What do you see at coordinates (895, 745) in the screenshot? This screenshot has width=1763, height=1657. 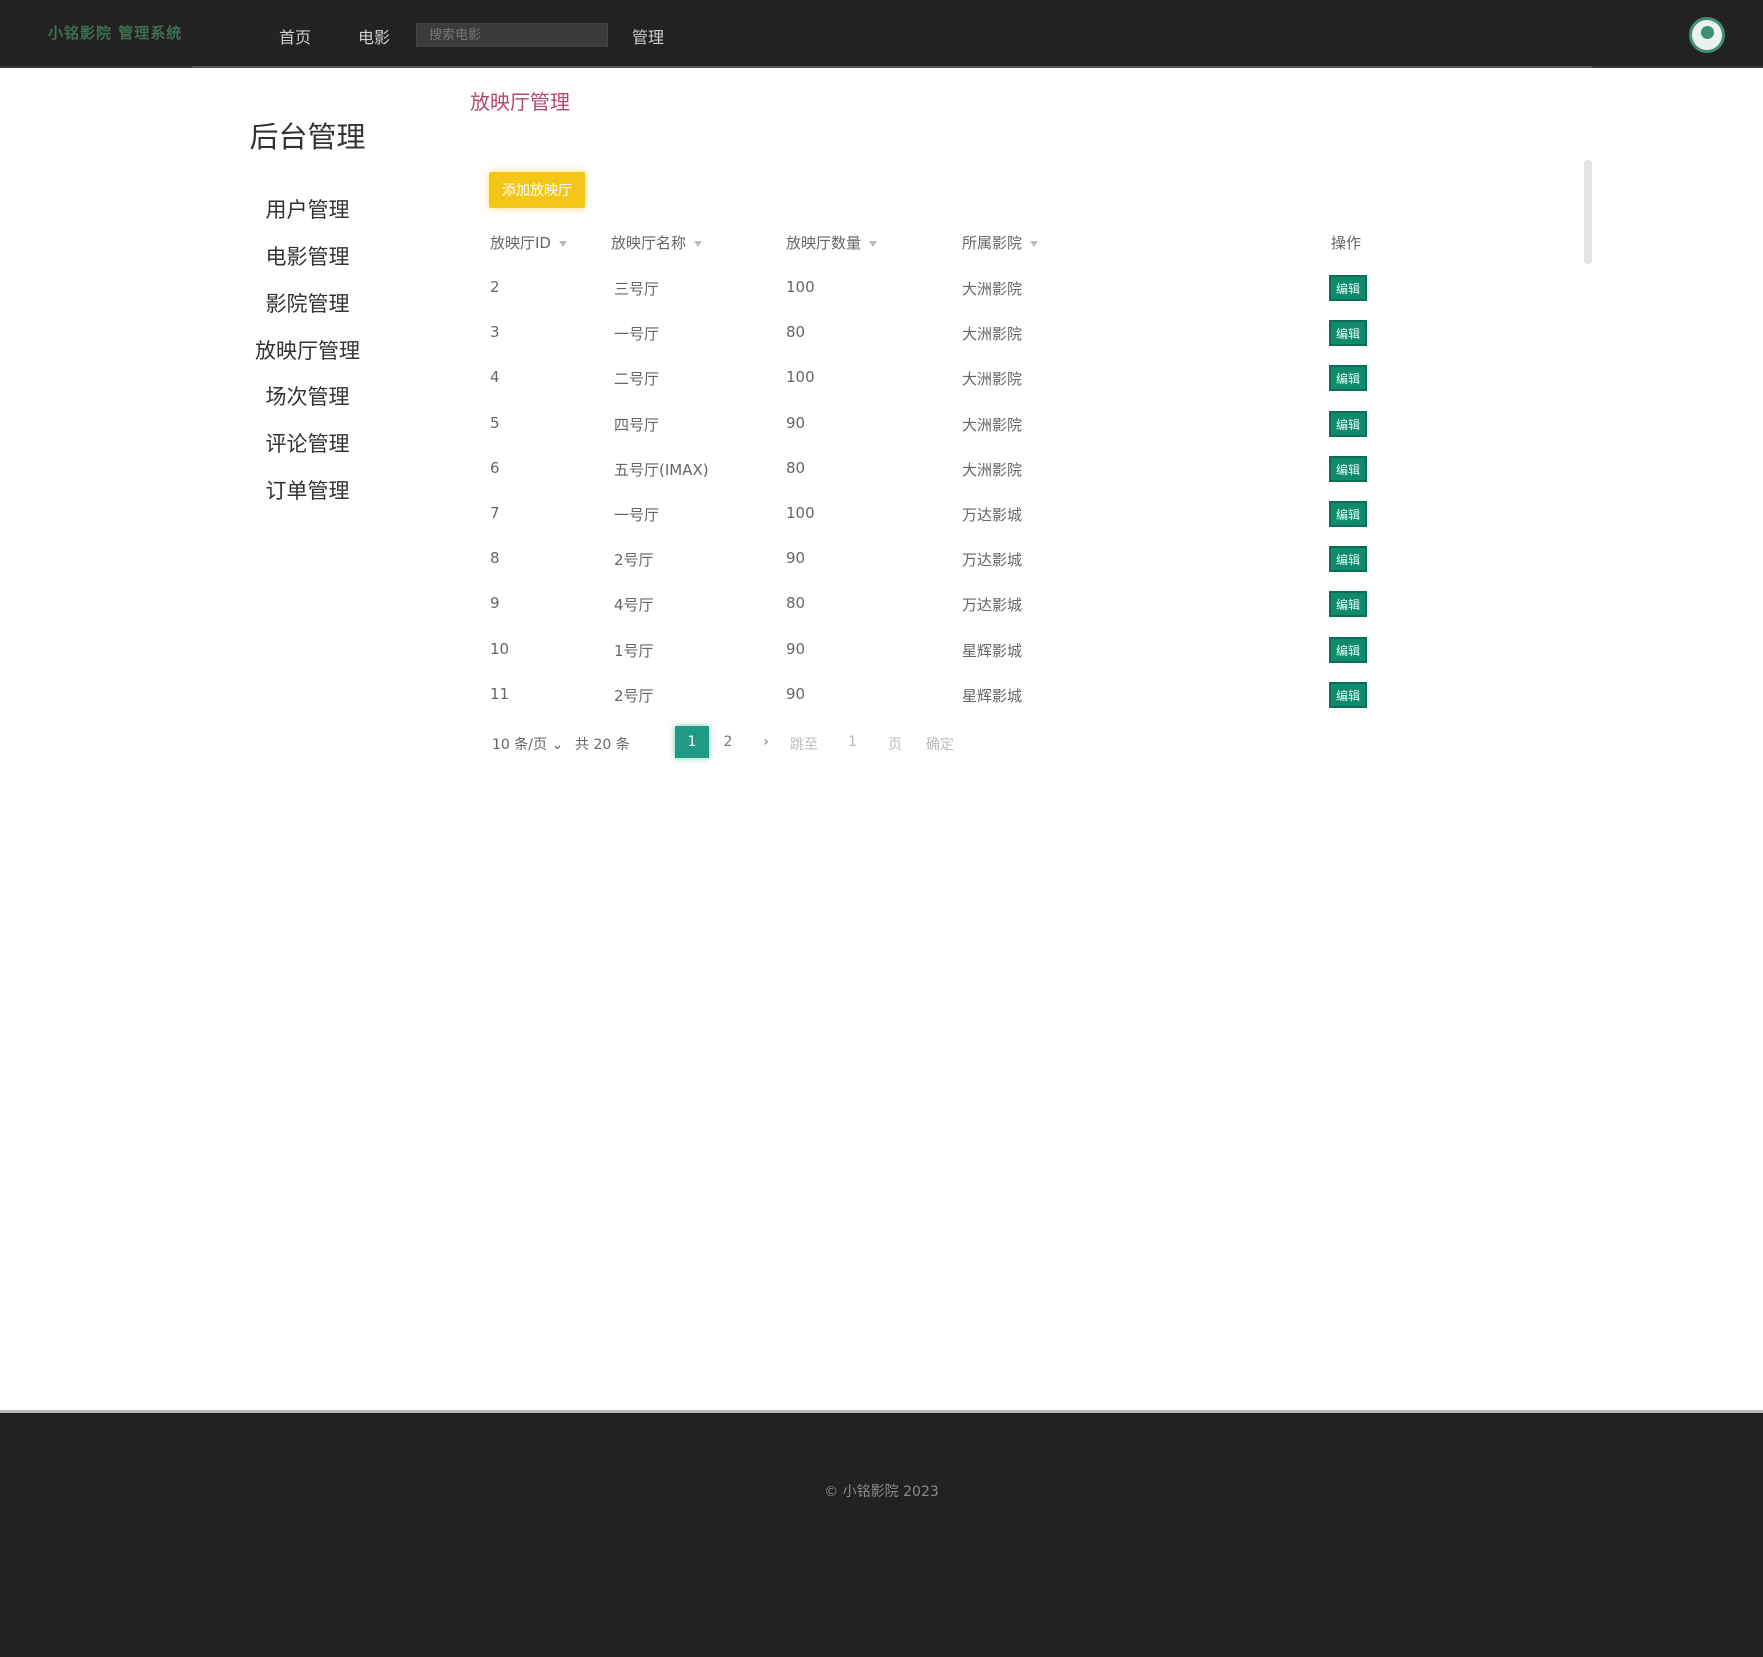 I see `page-unit-label: 页` at bounding box center [895, 745].